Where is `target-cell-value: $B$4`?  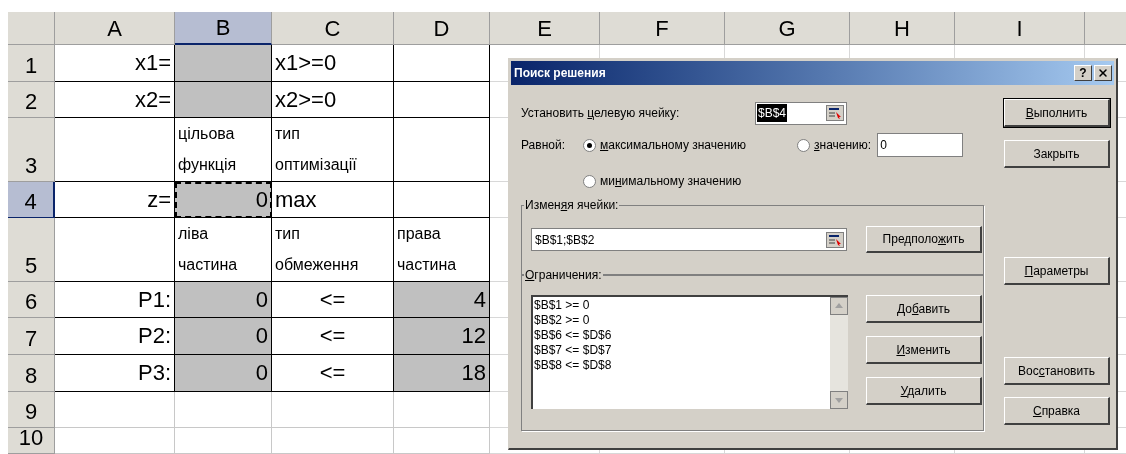
target-cell-value: $B$4 is located at coordinates (772, 113).